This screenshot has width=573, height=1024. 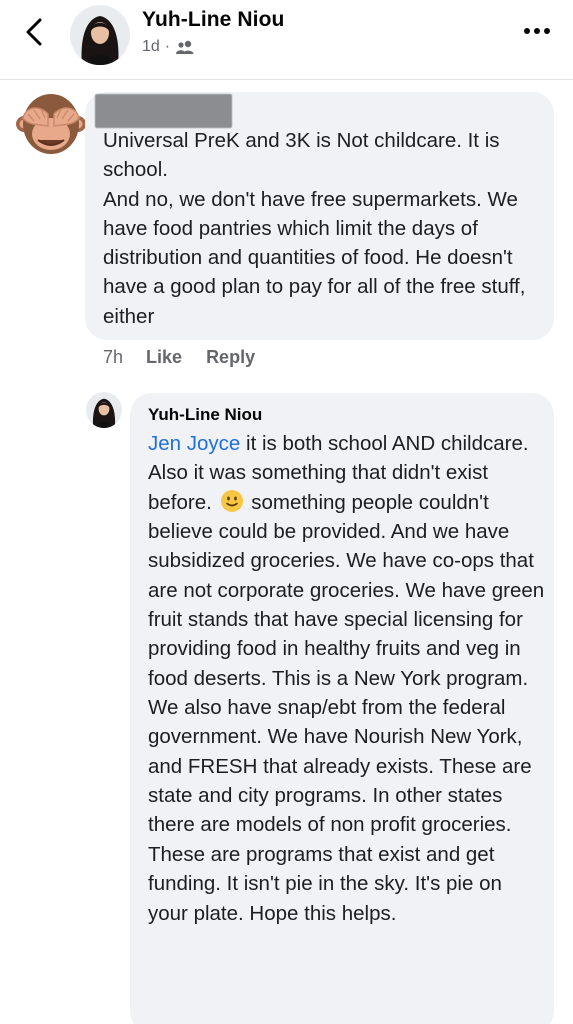 What do you see at coordinates (100, 35) in the screenshot?
I see `author-avatar` at bounding box center [100, 35].